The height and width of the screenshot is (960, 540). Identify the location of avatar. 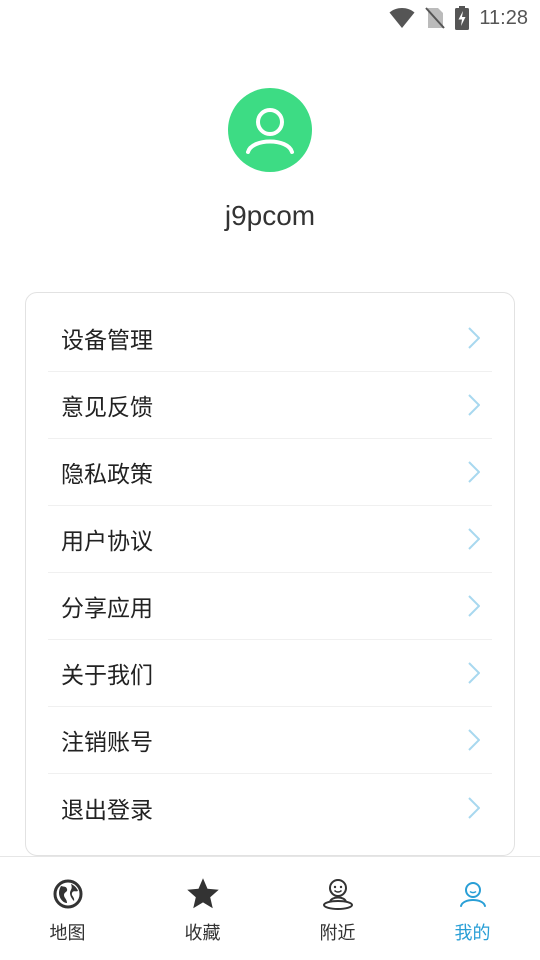
(270, 130).